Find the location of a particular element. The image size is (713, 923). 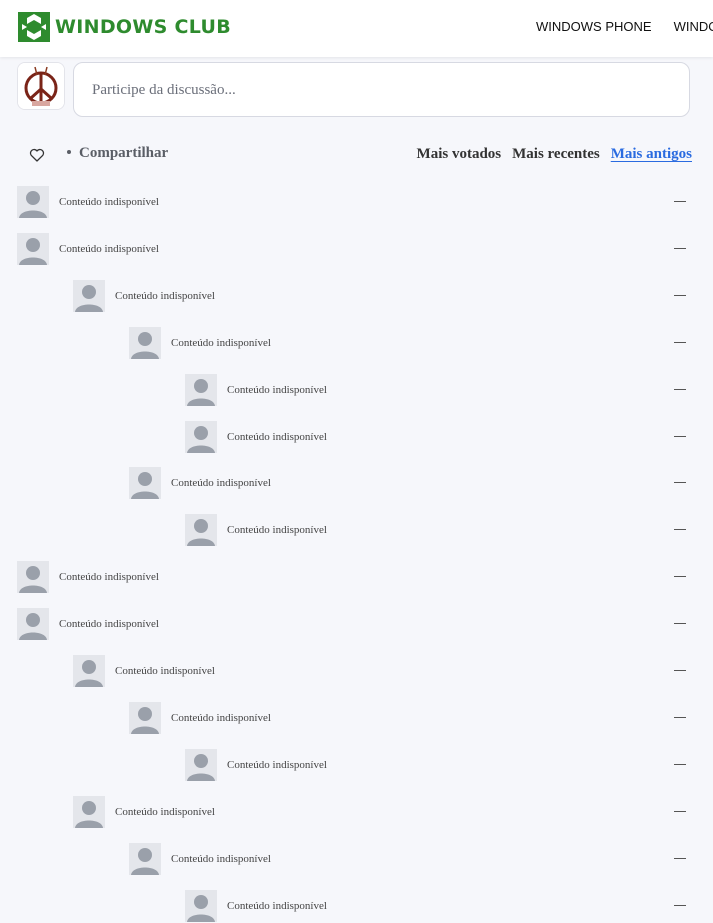

nav-item-windows: WINDOW is located at coordinates (693, 26).